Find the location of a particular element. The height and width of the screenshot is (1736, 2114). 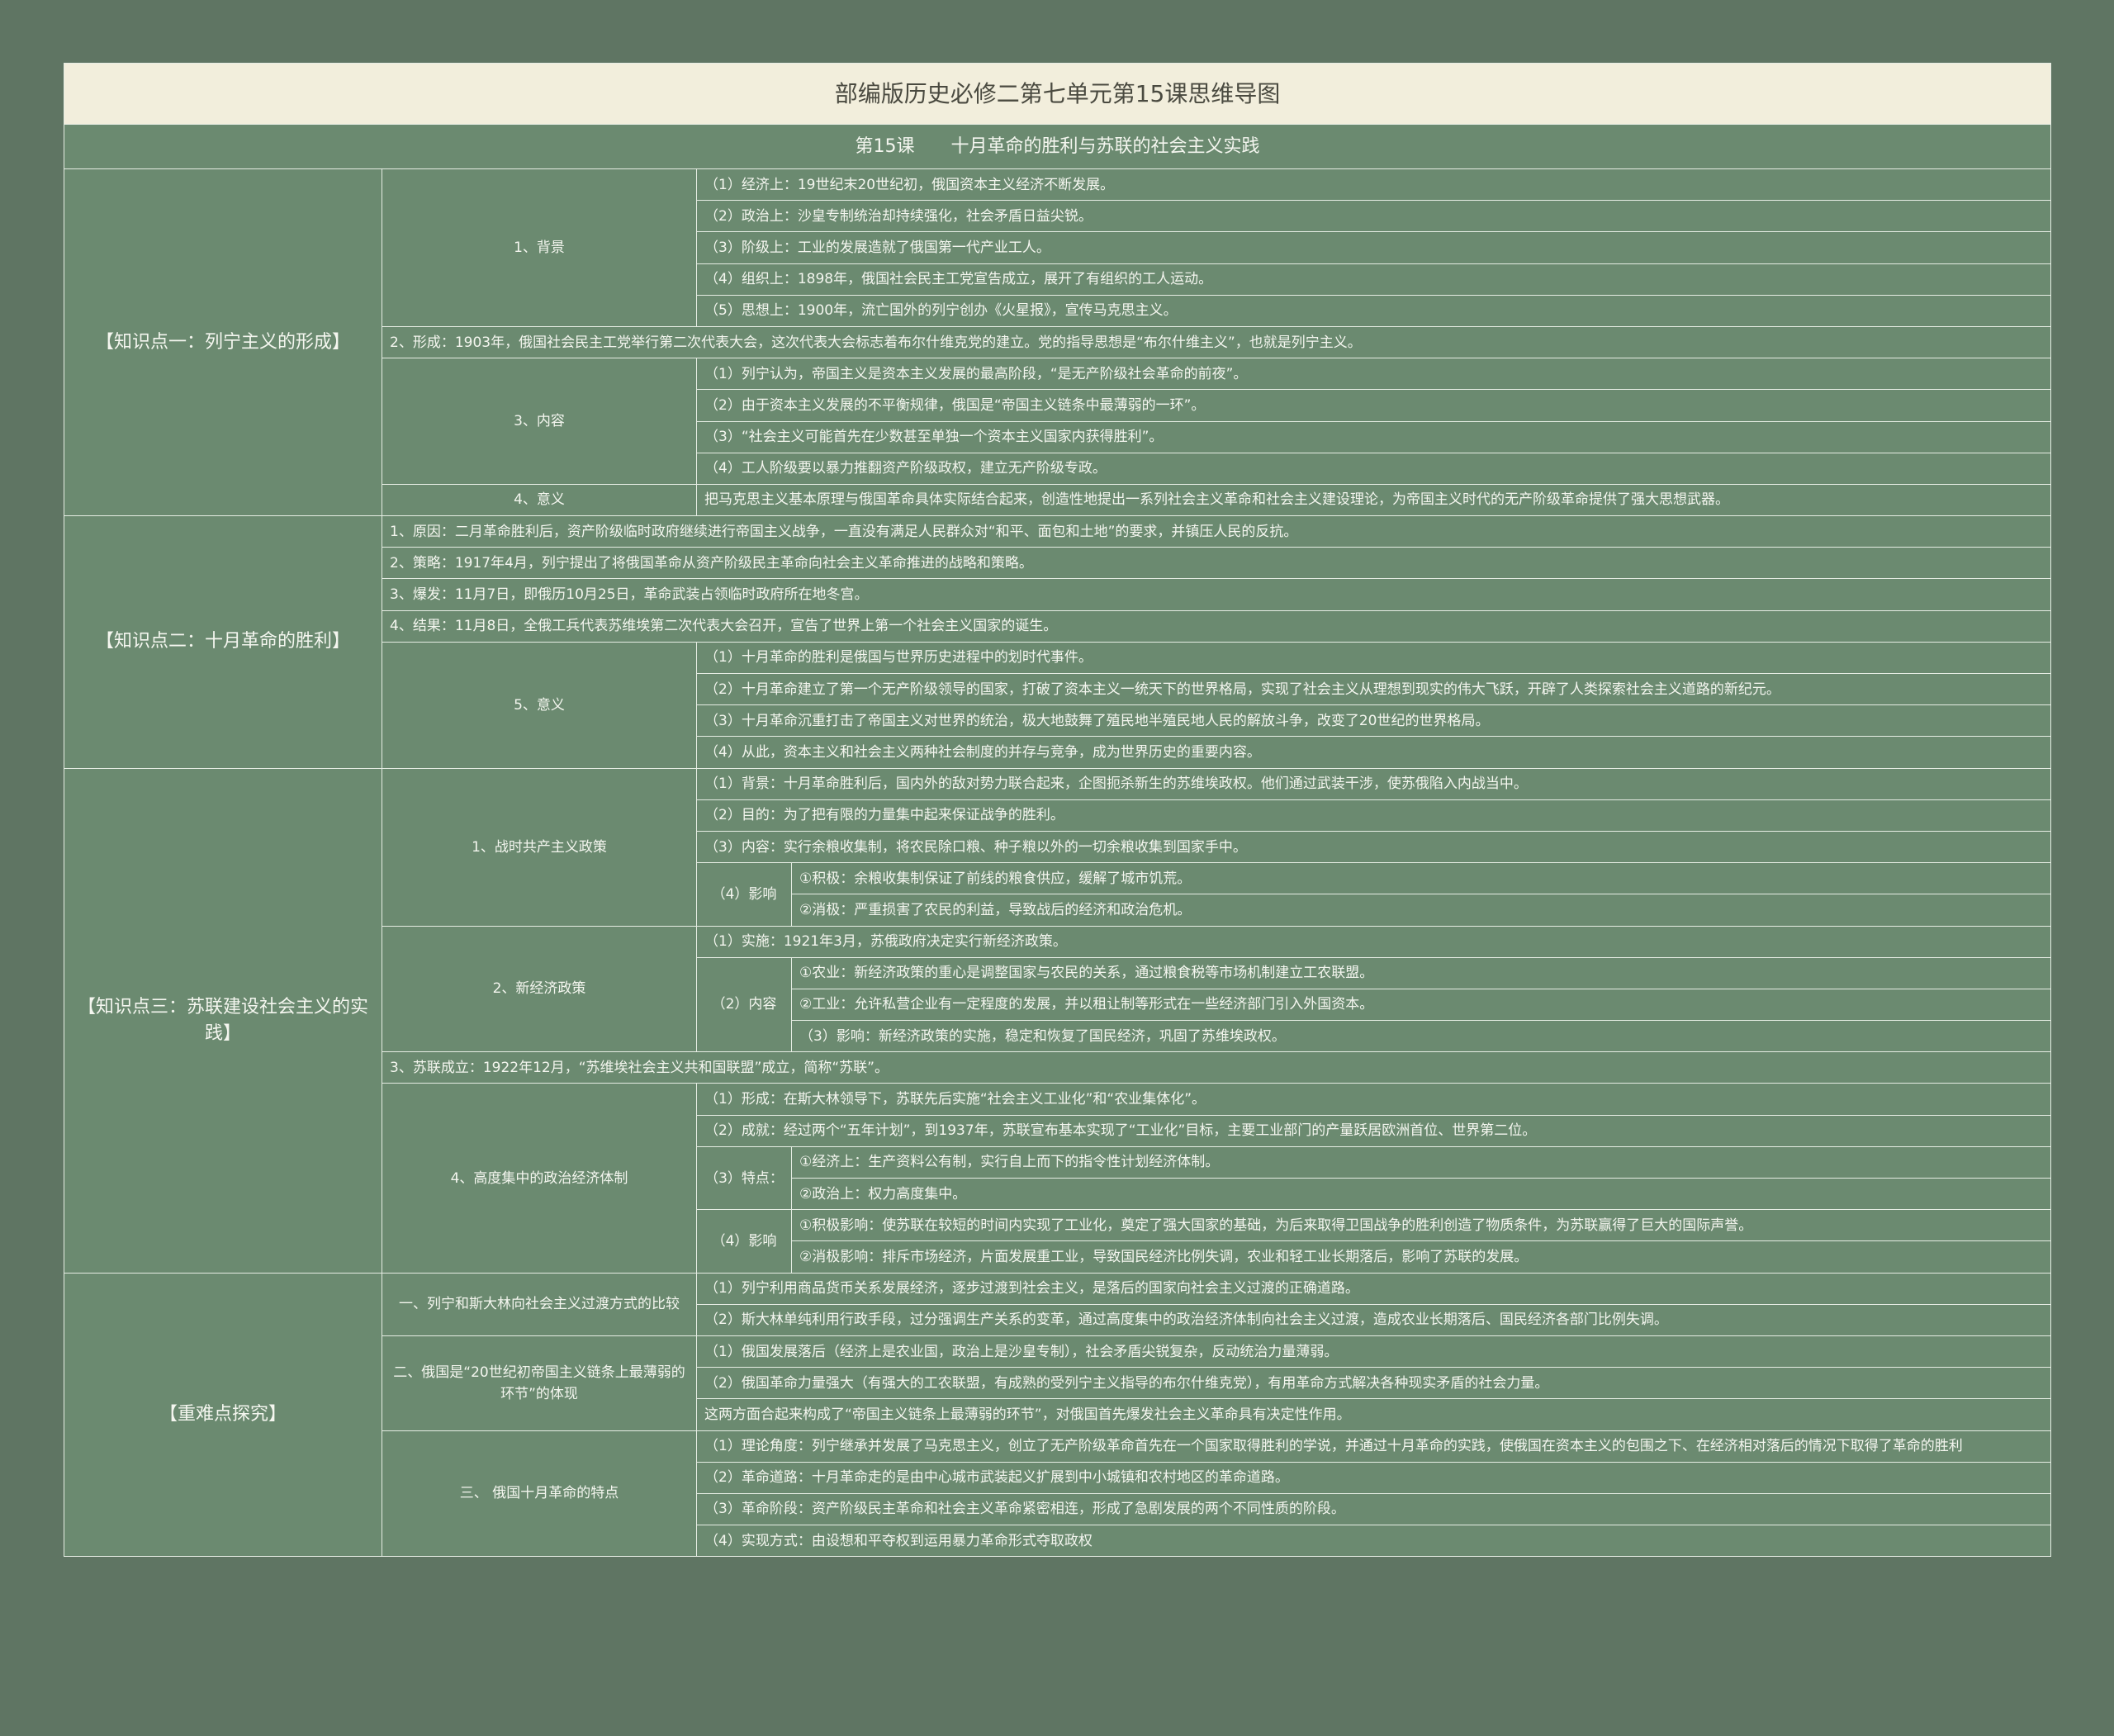

section-1-label: 【知识点一：列宁主义的形成】 is located at coordinates (223, 342).